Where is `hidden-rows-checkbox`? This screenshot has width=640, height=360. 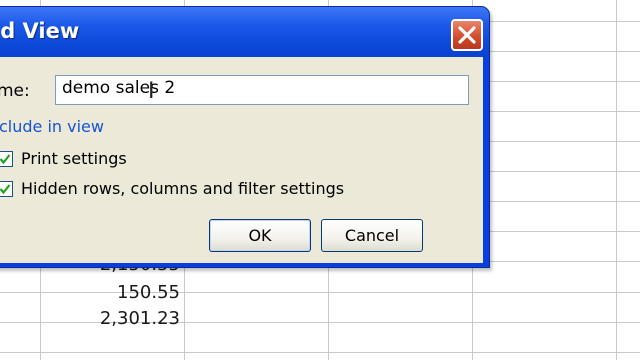
hidden-rows-checkbox is located at coordinates (6, 189).